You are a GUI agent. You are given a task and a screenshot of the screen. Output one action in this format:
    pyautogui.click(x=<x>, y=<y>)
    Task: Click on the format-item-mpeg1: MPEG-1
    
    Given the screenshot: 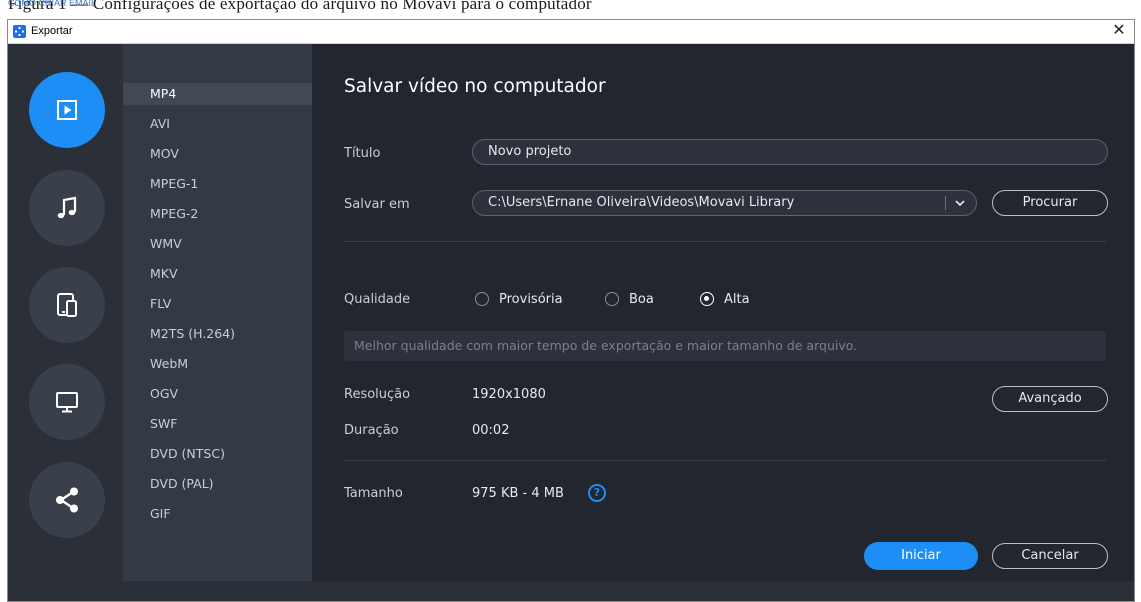 What is the action you would take?
    pyautogui.click(x=217, y=184)
    